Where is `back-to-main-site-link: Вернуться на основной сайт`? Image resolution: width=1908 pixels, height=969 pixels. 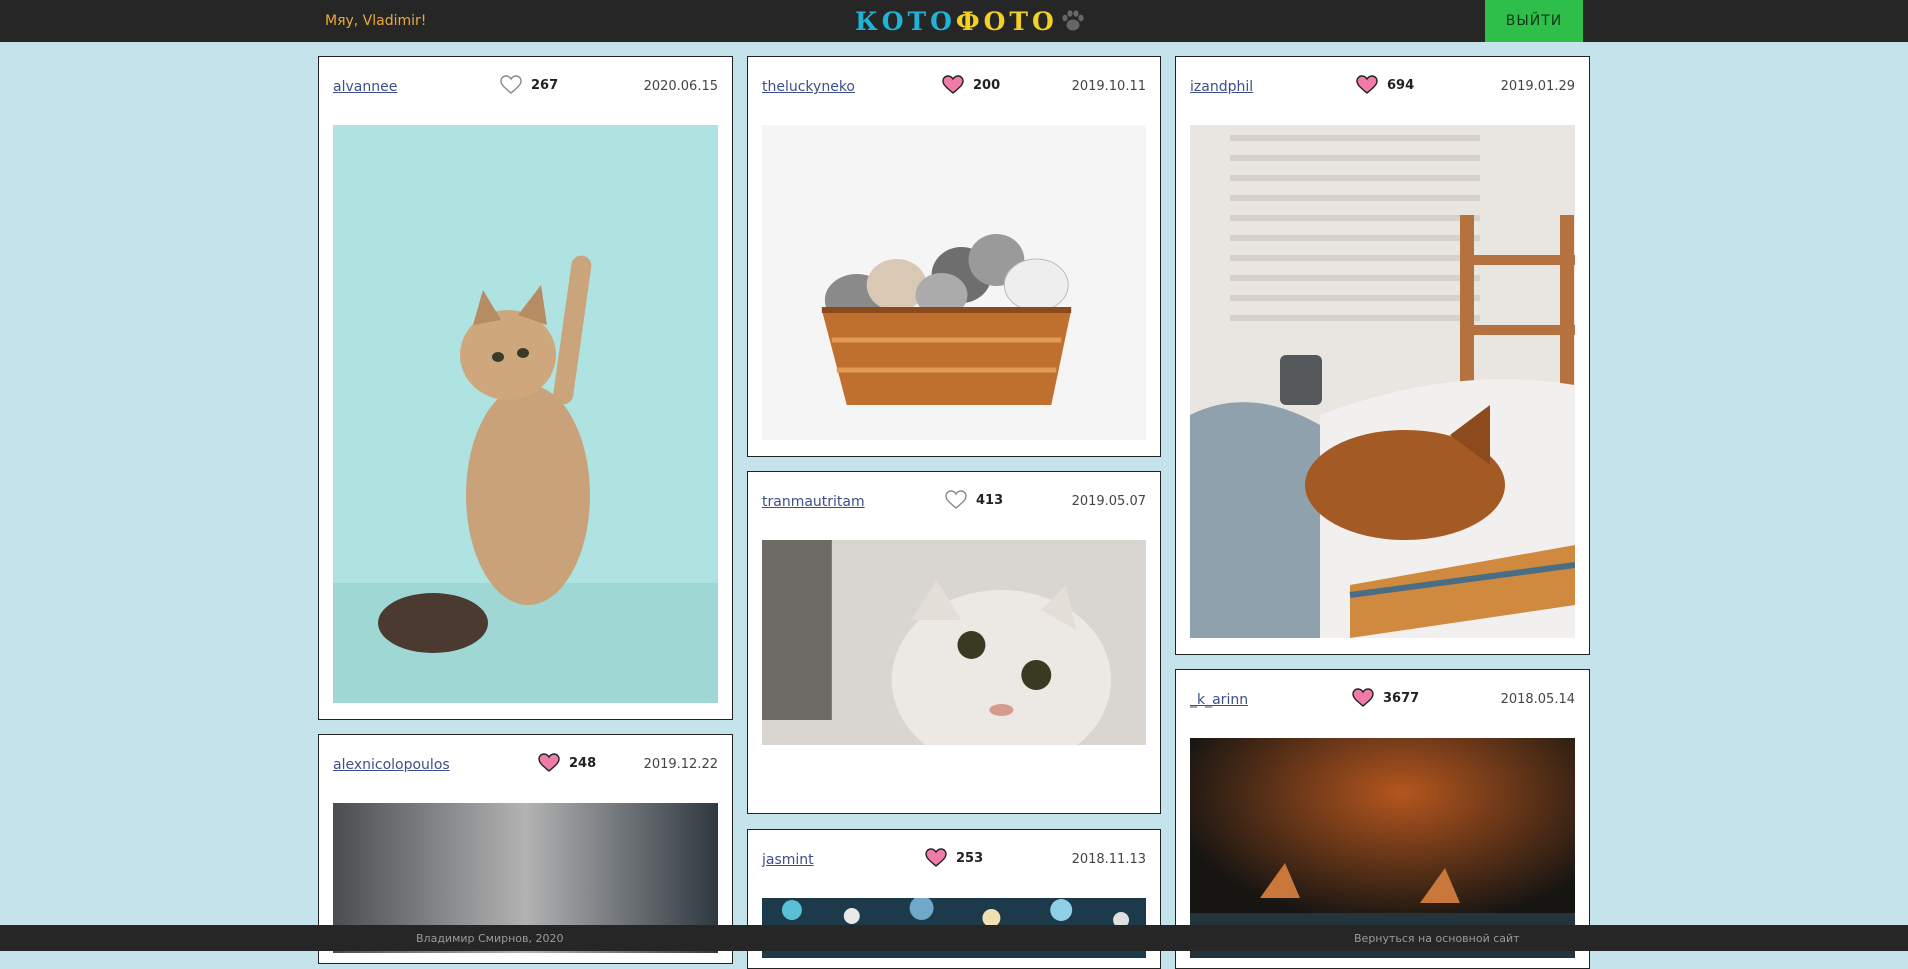
back-to-main-site-link: Вернуться на основной сайт is located at coordinates (1437, 938).